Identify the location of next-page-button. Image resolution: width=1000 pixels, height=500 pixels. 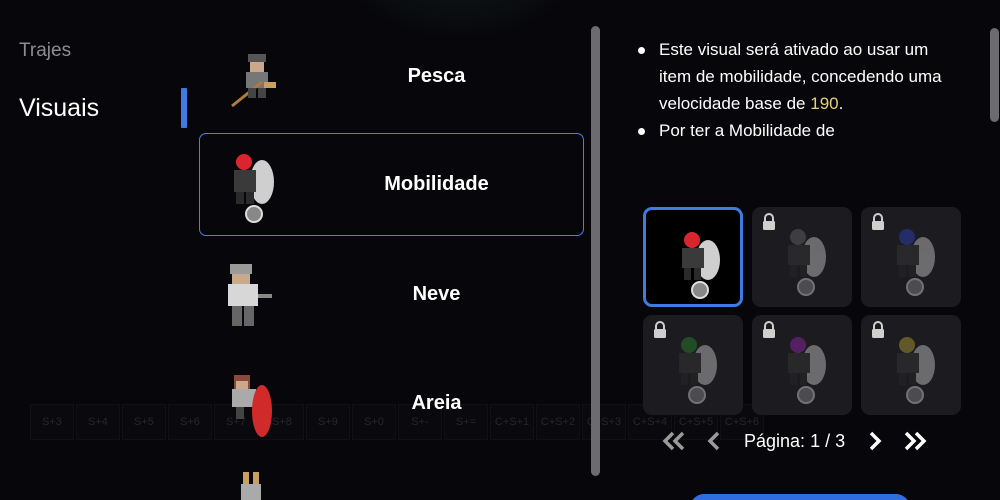
(875, 441).